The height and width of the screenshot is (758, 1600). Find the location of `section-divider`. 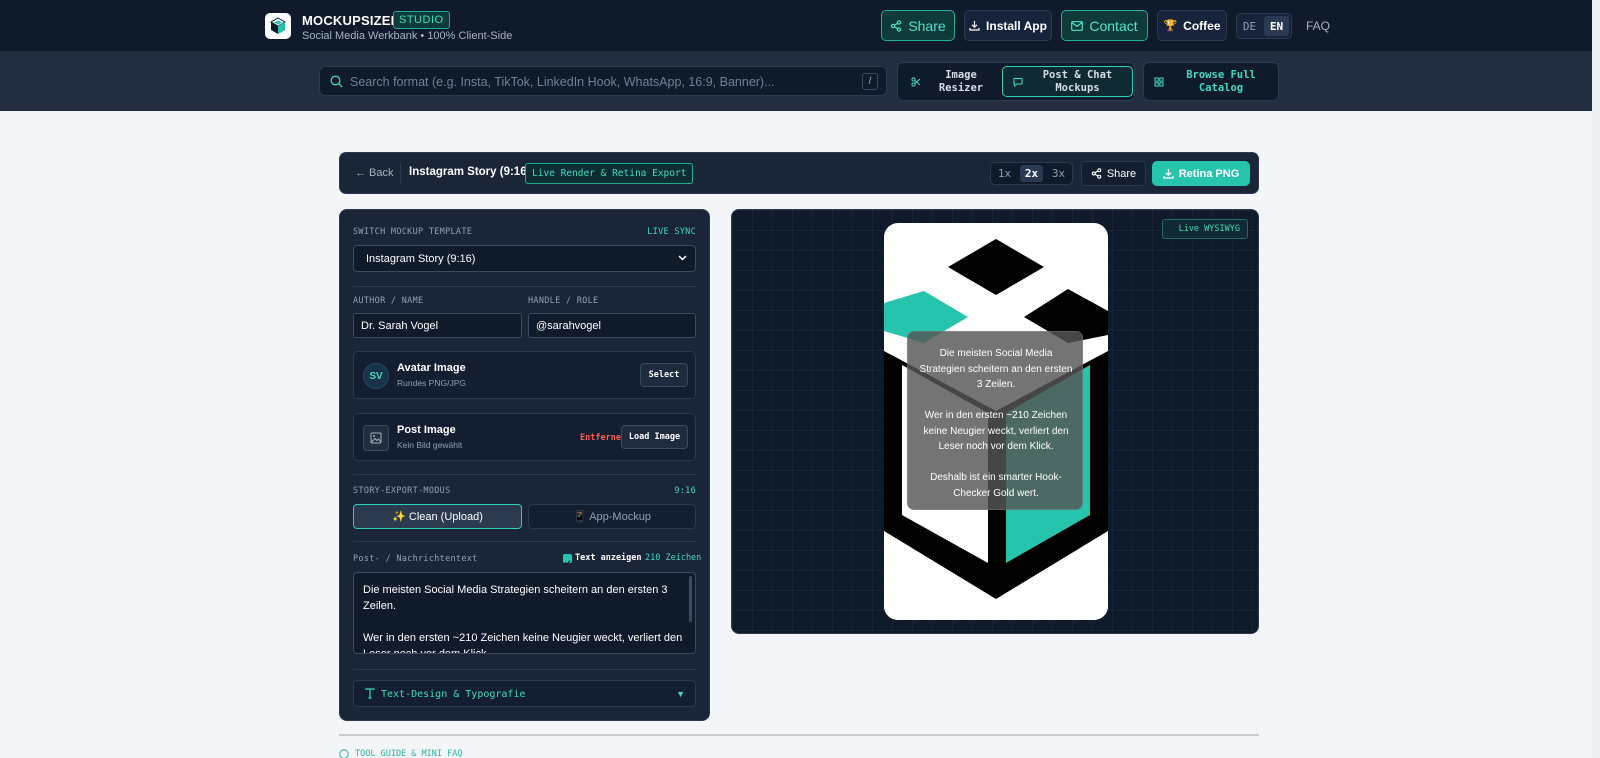

section-divider is located at coordinates (799, 735).